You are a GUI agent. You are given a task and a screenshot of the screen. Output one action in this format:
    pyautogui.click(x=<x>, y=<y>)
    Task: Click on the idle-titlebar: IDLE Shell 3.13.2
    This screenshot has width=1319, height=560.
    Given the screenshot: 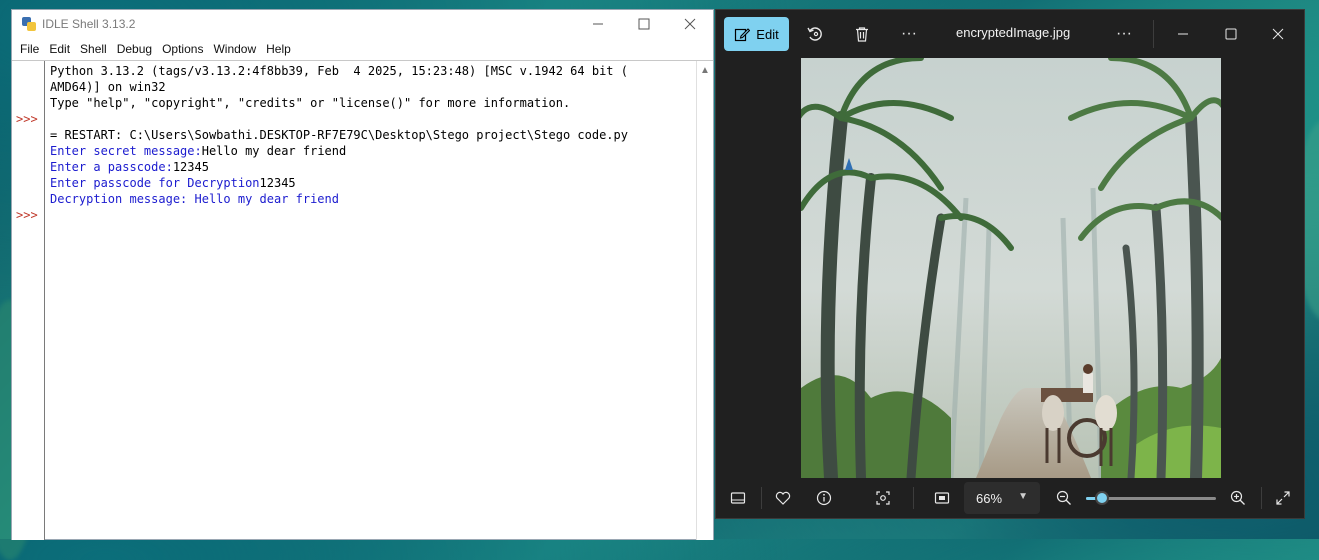 What is the action you would take?
    pyautogui.click(x=362, y=24)
    